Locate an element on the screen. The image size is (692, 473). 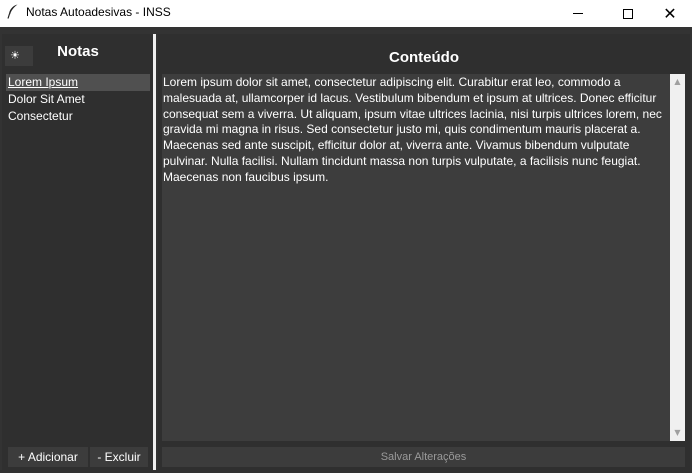
notes-list: Lorem Ipsum Dolor Sit Amet Consectetur is located at coordinates (78, 99).